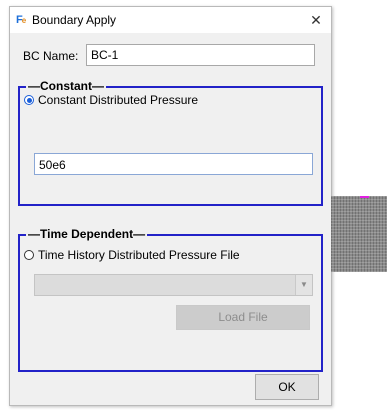 This screenshot has width=387, height=410. Describe the element at coordinates (173, 285) in the screenshot. I see `time-history-file-combo: ▼` at that location.